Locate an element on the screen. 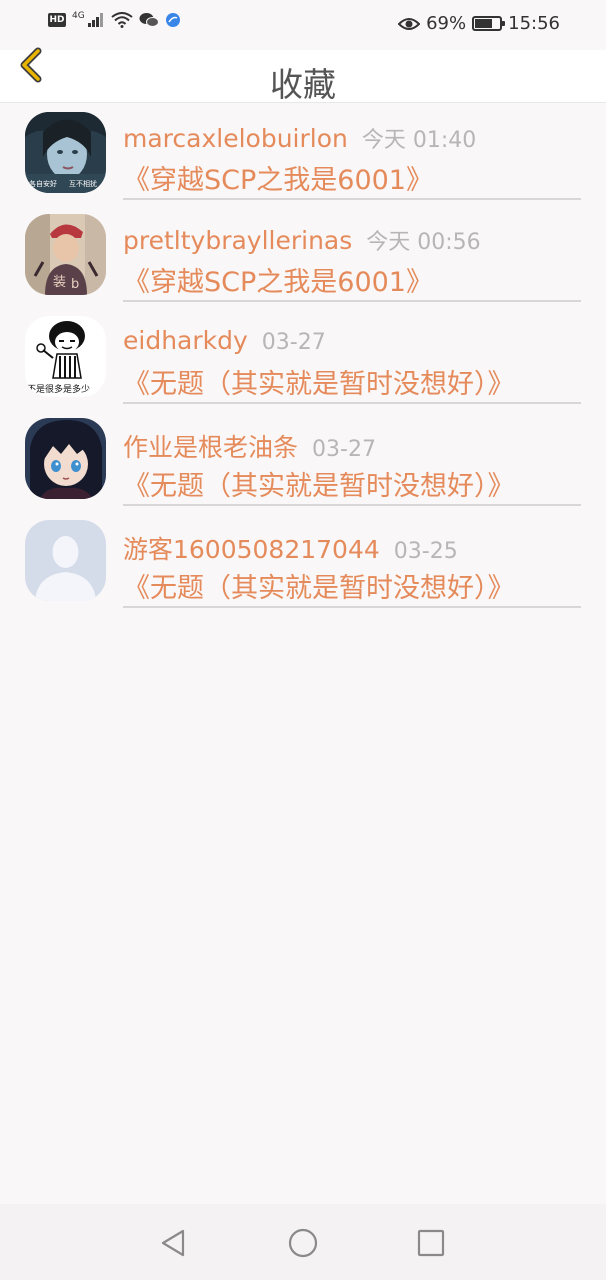  system-nav-bar is located at coordinates (303, 1242).